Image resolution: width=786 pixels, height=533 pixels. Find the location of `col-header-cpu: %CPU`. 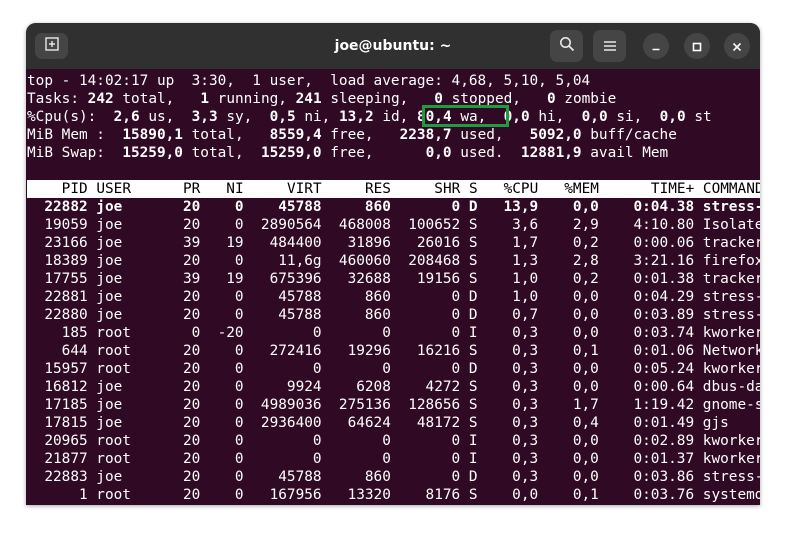

col-header-cpu: %CPU is located at coordinates (512, 189).